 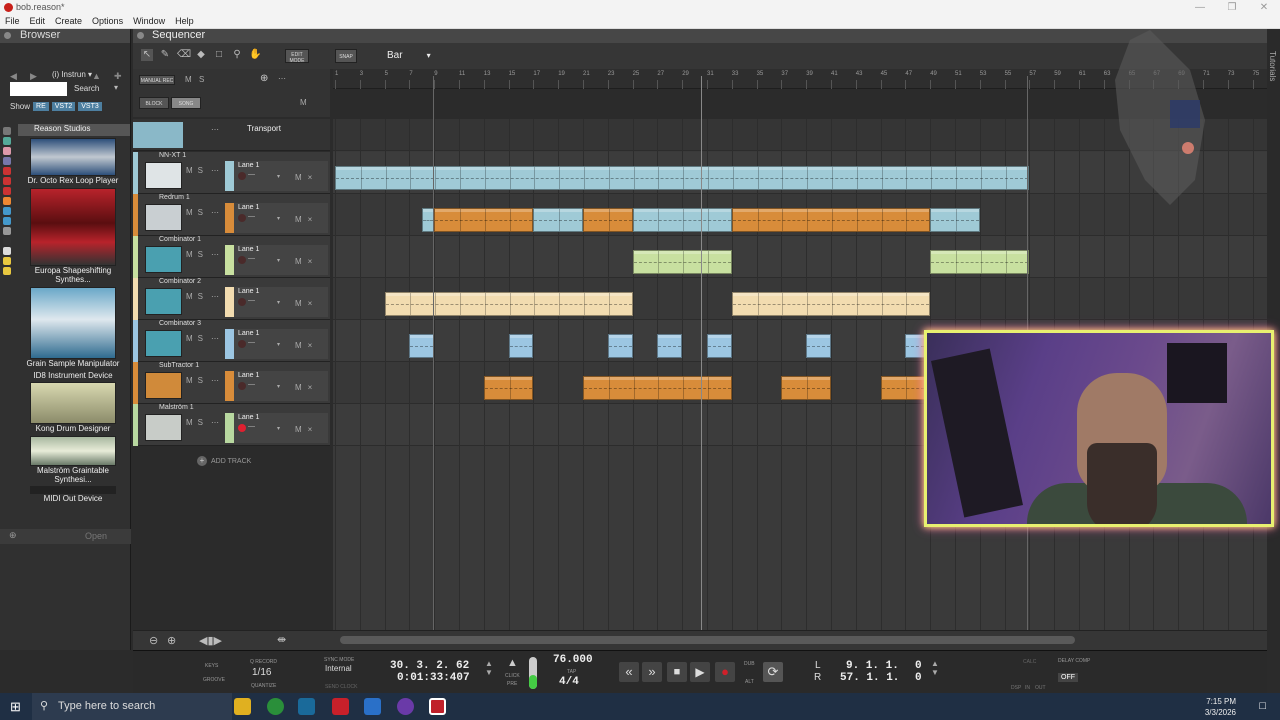 What do you see at coordinates (1200, 7) in the screenshot?
I see `minimize-icon: —` at bounding box center [1200, 7].